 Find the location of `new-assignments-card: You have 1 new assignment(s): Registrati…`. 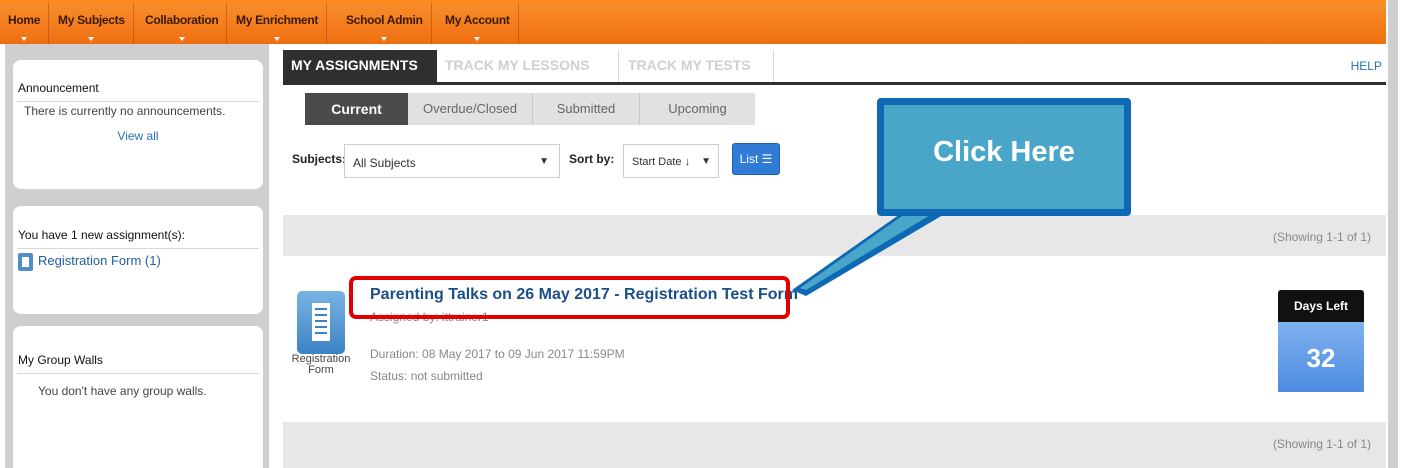

new-assignments-card: You have 1 new assignment(s): Registrati… is located at coordinates (138, 260).